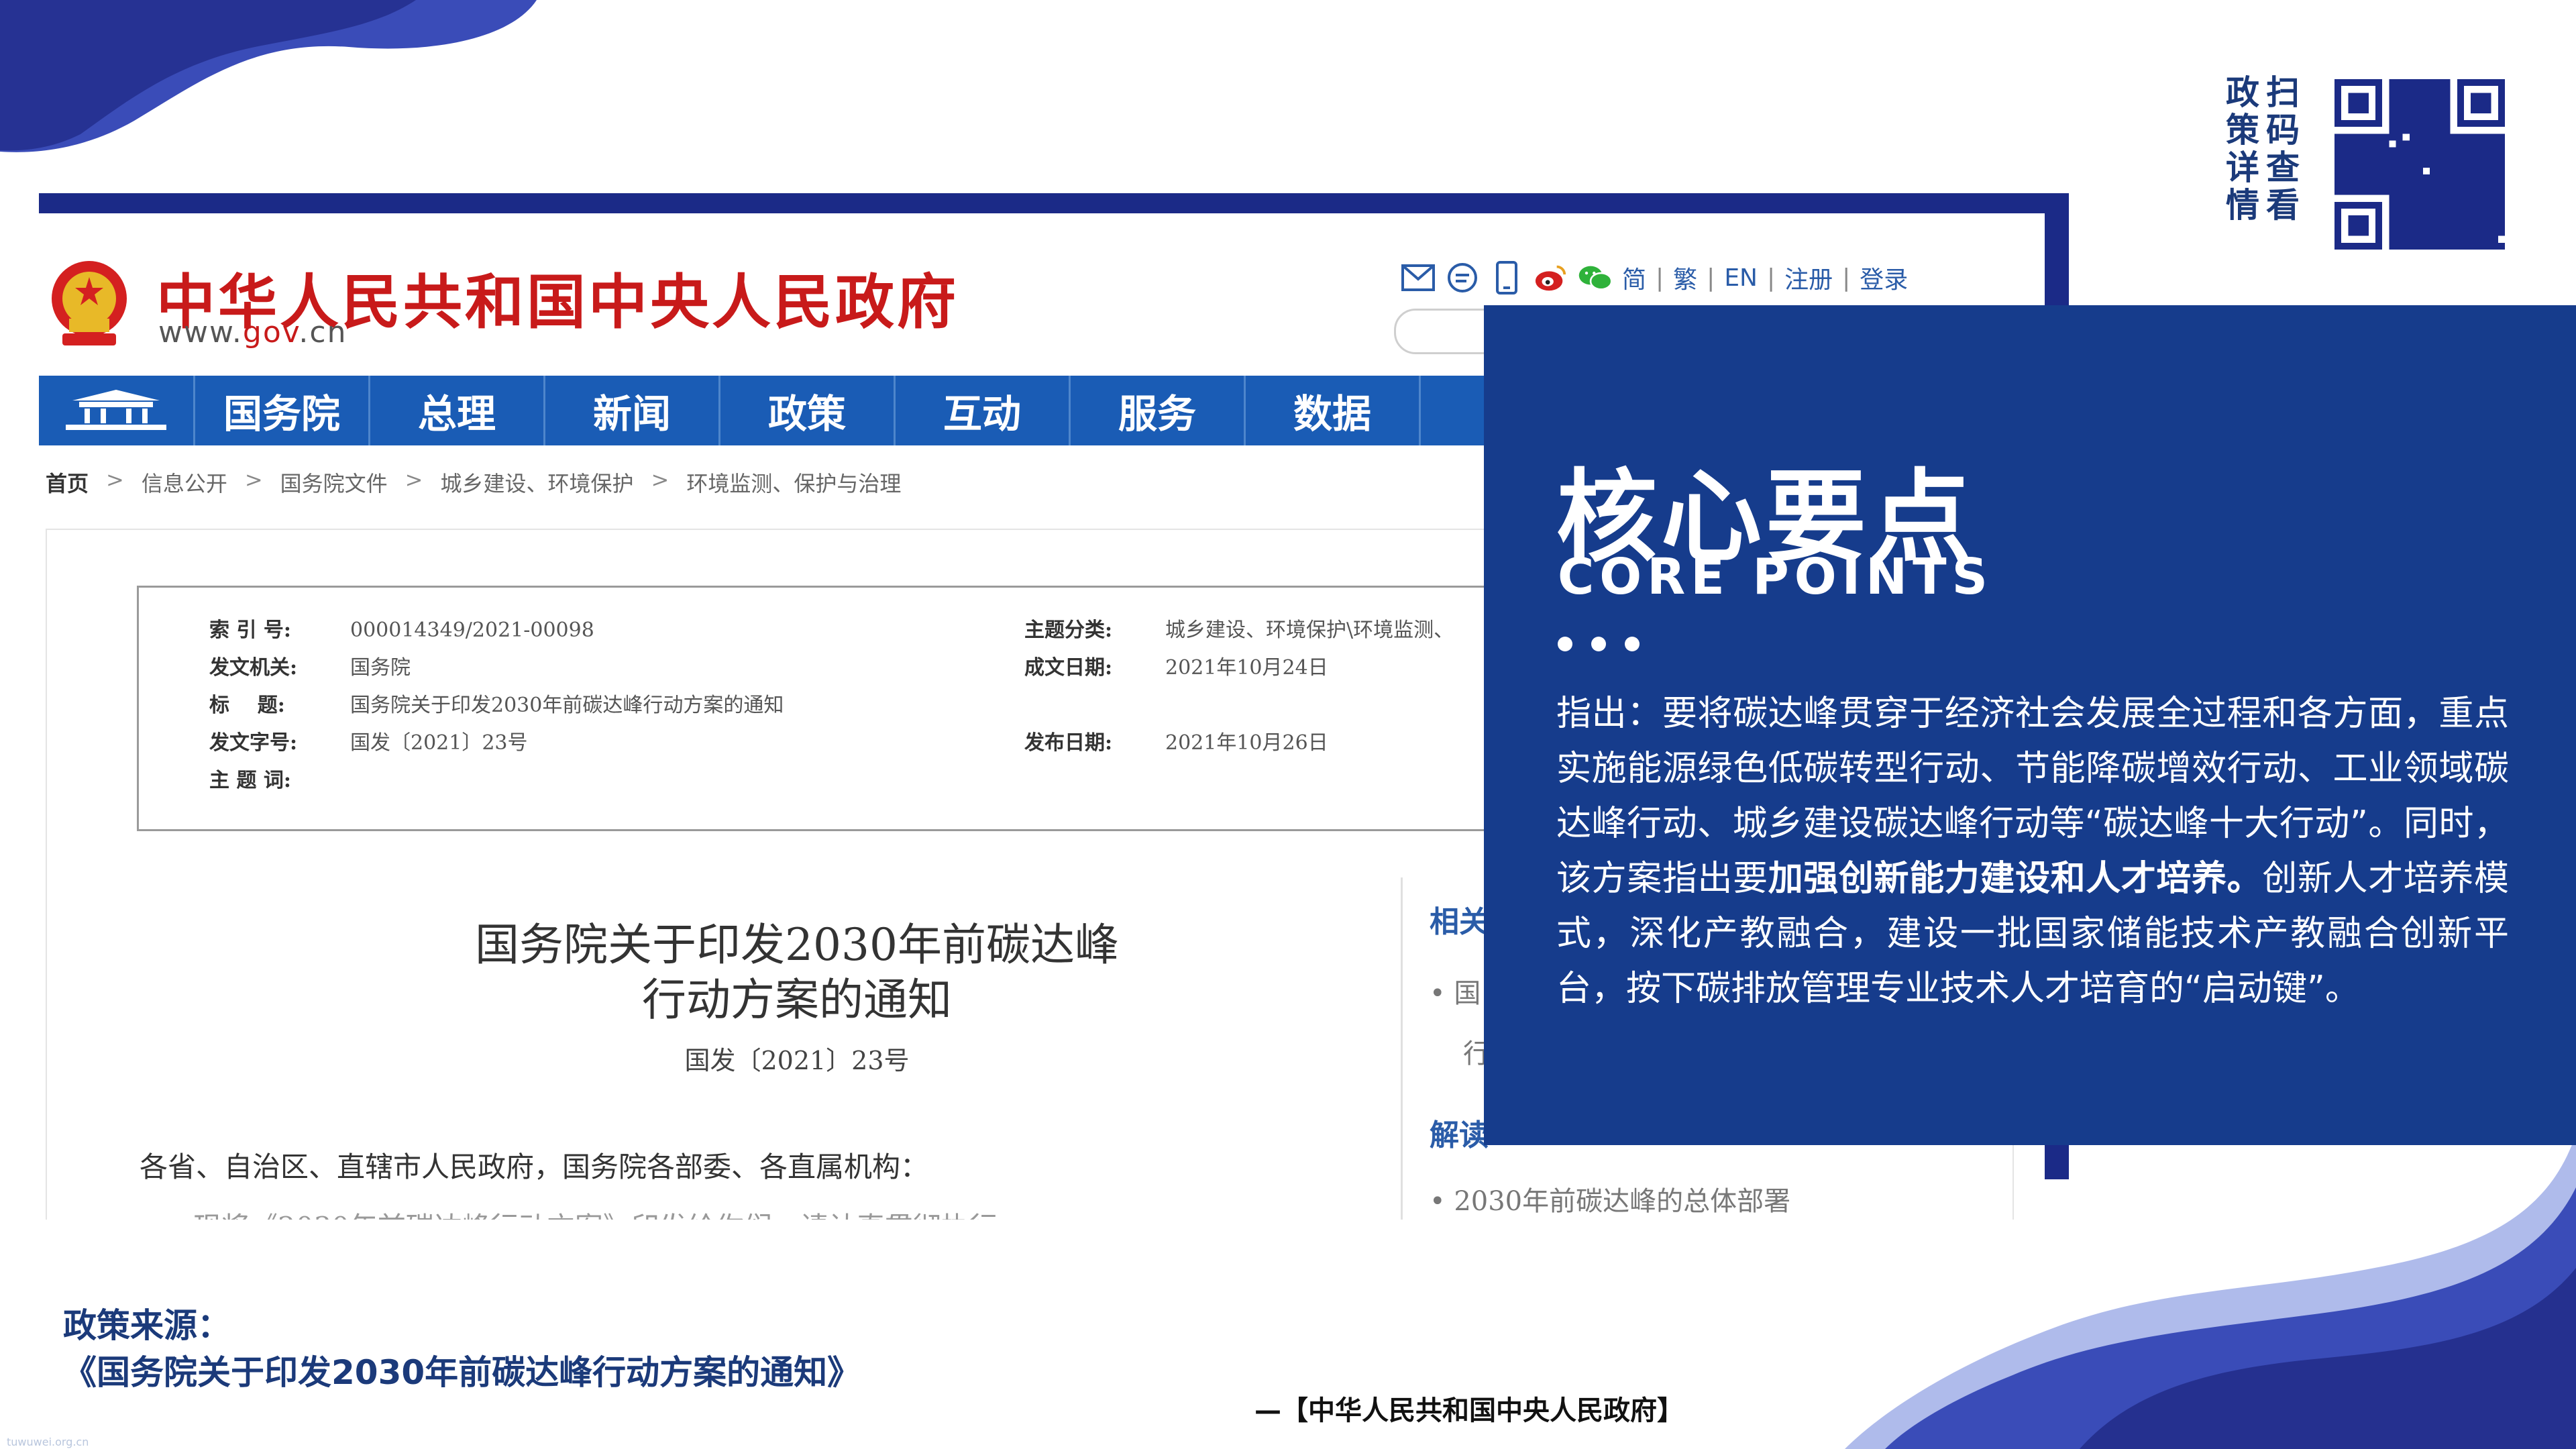  Describe the element at coordinates (268, 76) in the screenshot. I see `decorative-wave-top-left` at that location.